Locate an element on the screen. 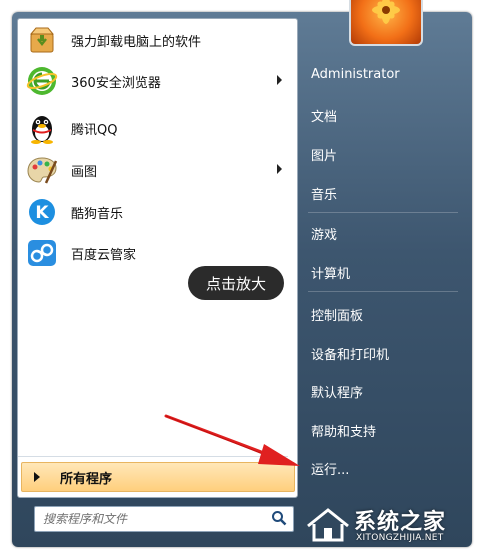 The image size is (485, 560). computer-link: 计算机 is located at coordinates (330, 272).